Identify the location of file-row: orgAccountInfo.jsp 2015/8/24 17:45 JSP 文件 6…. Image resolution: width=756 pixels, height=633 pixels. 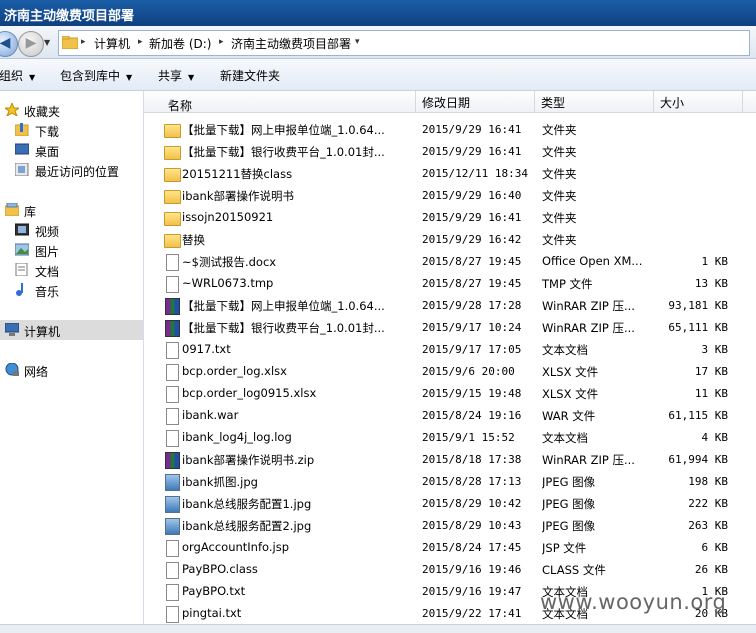
(450, 548).